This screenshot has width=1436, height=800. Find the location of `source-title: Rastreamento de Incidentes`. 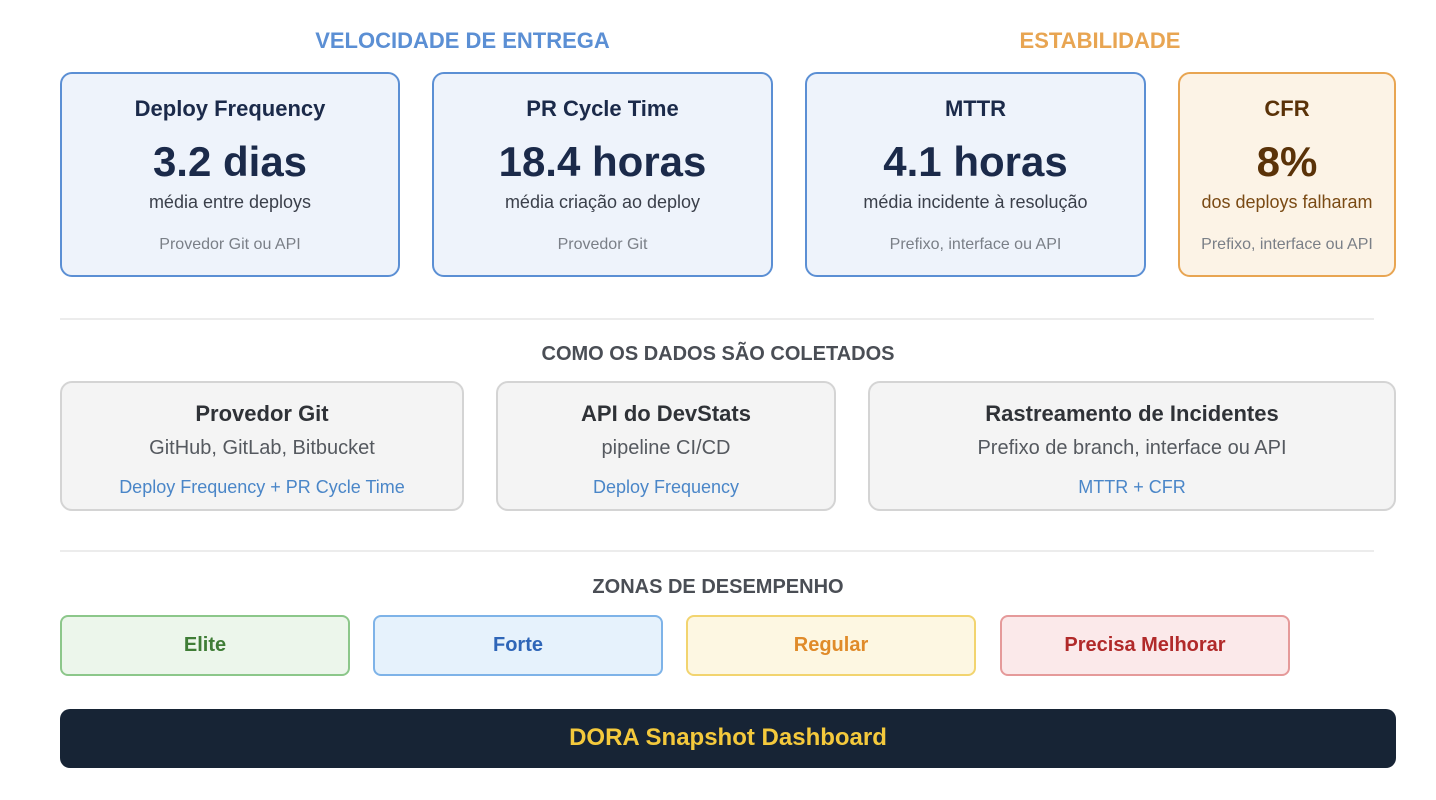

source-title: Rastreamento de Incidentes is located at coordinates (1132, 413).